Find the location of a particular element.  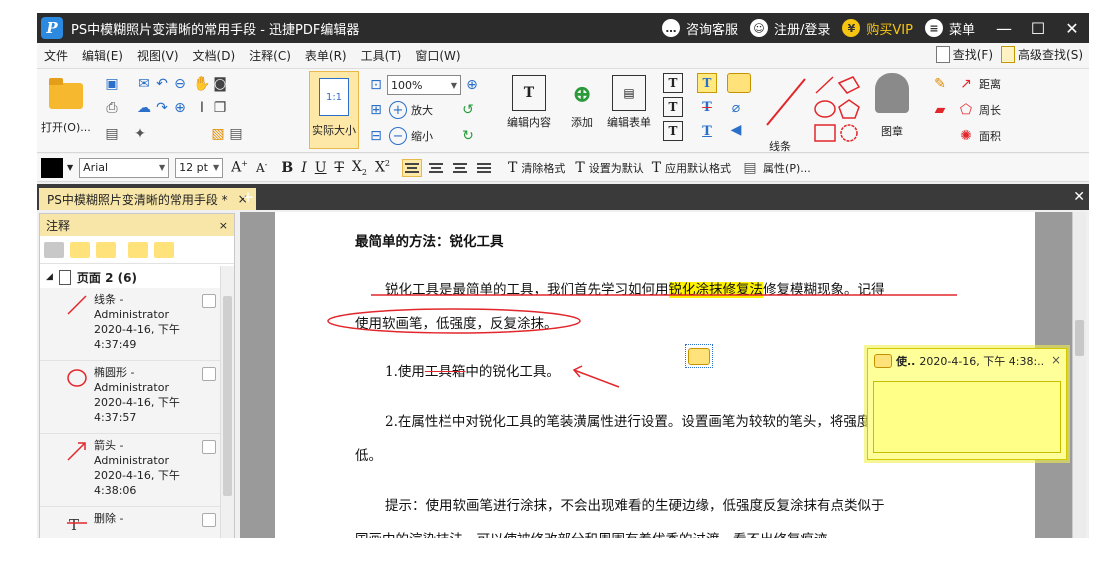

sound-icon: ◀ is located at coordinates (736, 130).